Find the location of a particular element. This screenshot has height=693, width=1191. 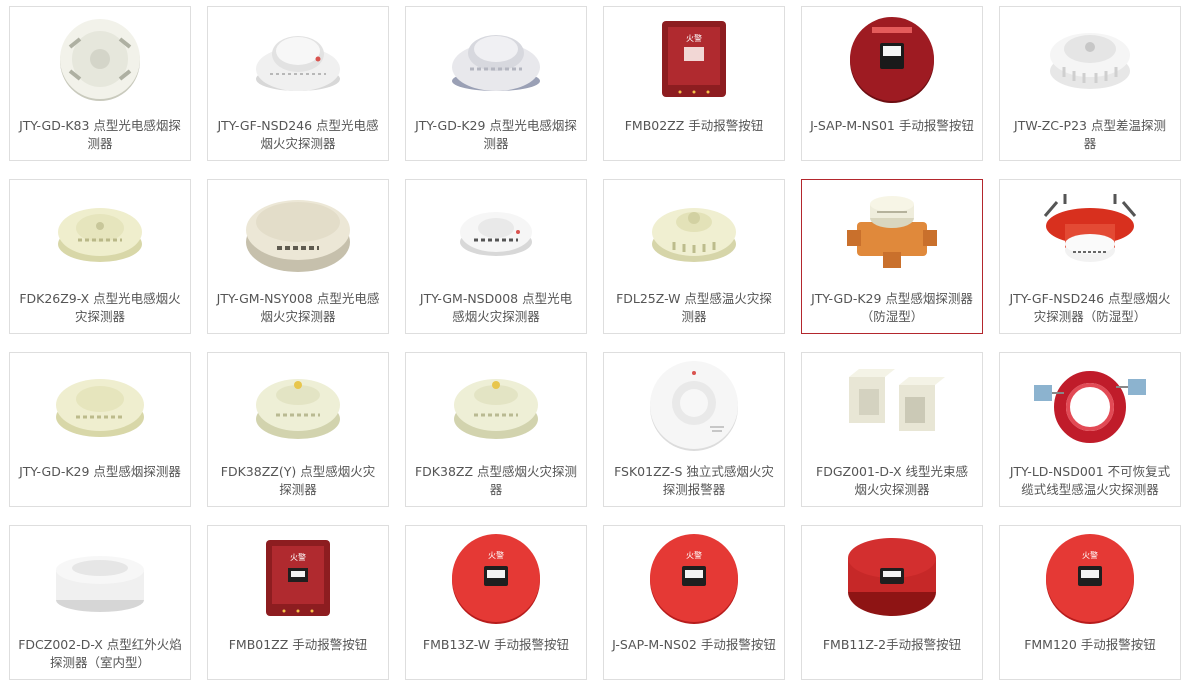

product-card: 火警 FMB02ZZ 手动报警按钮 is located at coordinates (694, 83).